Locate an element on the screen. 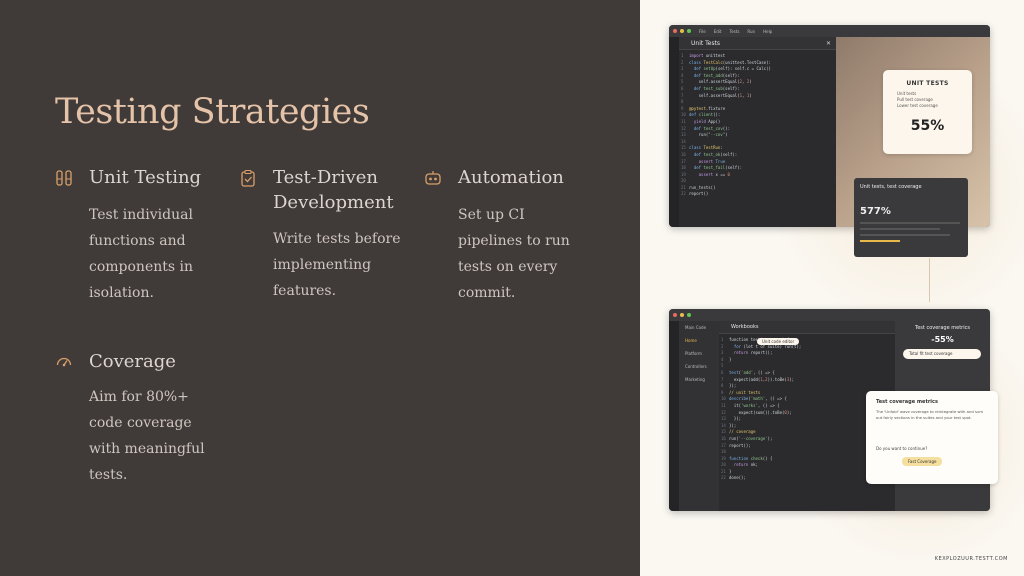 The width and height of the screenshot is (1024, 576). feature-title: Test-Driven Development is located at coordinates (333, 190).